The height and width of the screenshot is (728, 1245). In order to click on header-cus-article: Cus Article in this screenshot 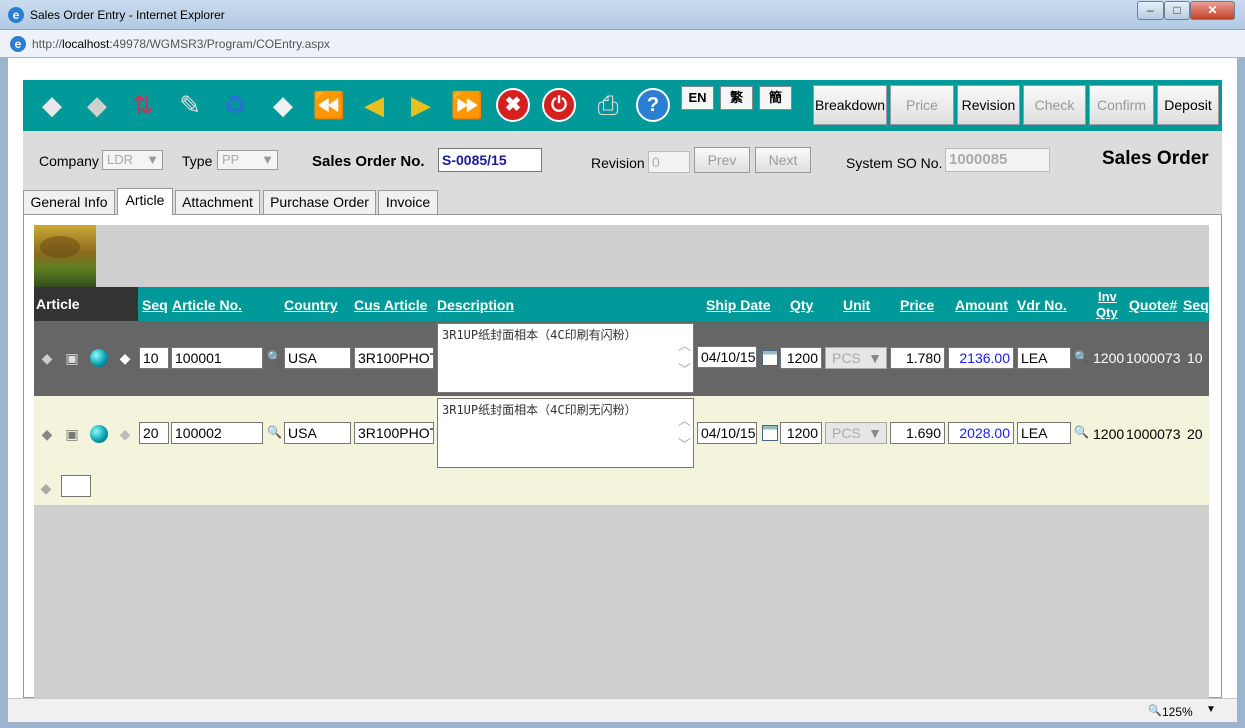, I will do `click(390, 305)`.